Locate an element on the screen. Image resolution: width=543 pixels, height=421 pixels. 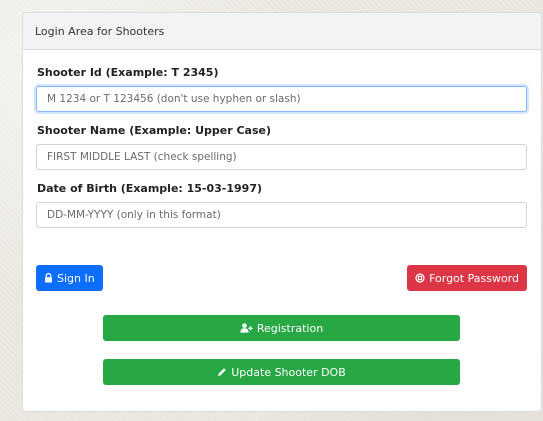
update-dob-button: Update Shooter DOB is located at coordinates (281, 372).